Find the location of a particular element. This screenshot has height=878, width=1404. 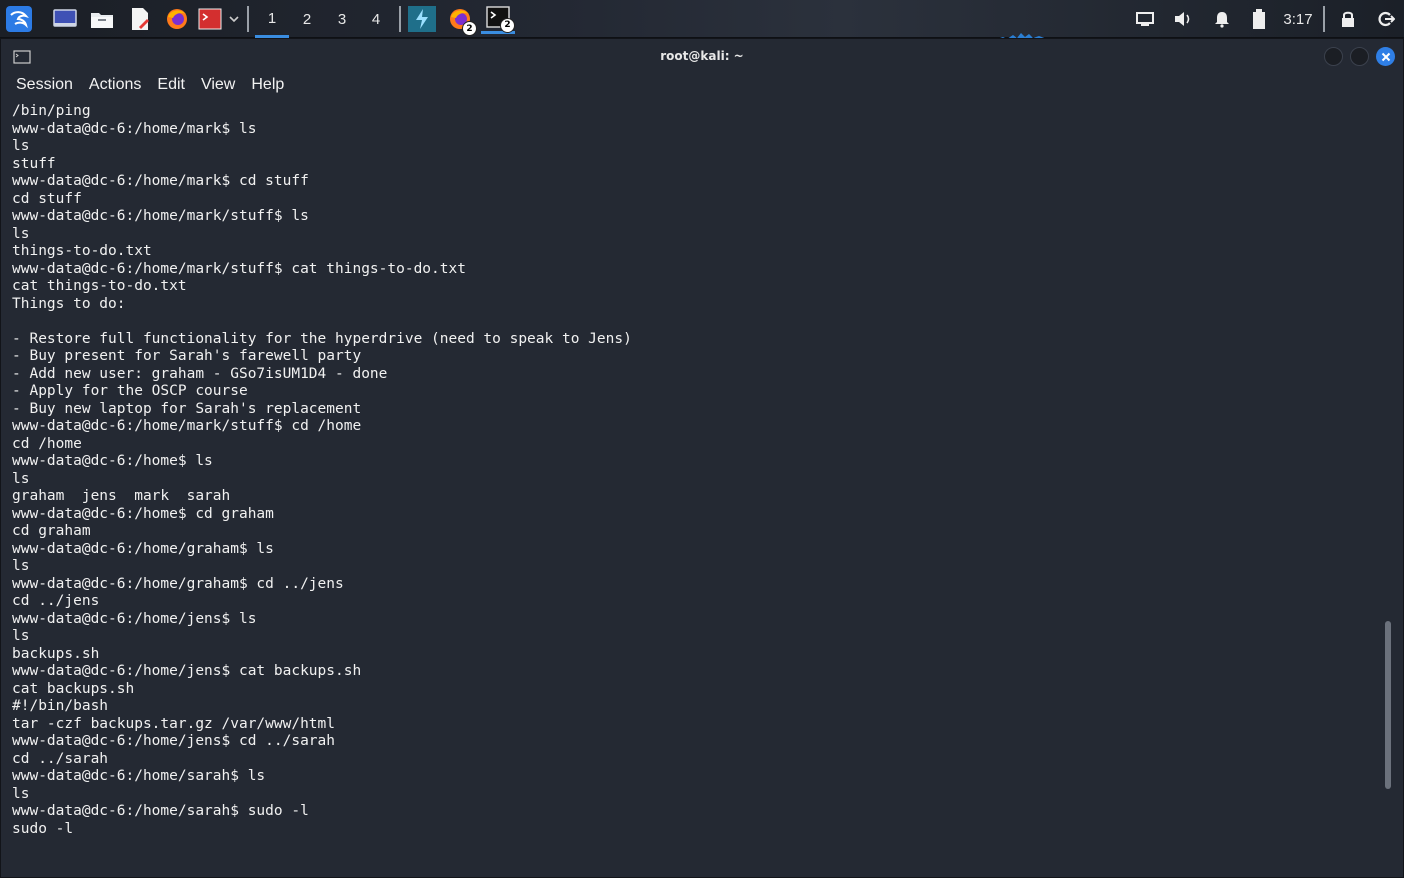

volume-icon is located at coordinates (1183, 19).